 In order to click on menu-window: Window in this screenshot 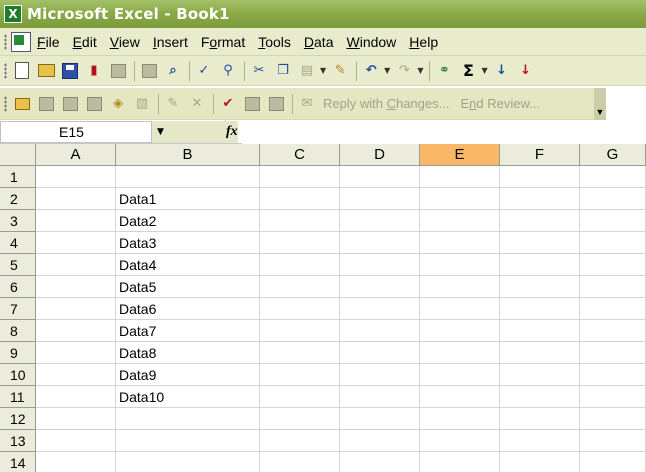, I will do `click(371, 42)`.